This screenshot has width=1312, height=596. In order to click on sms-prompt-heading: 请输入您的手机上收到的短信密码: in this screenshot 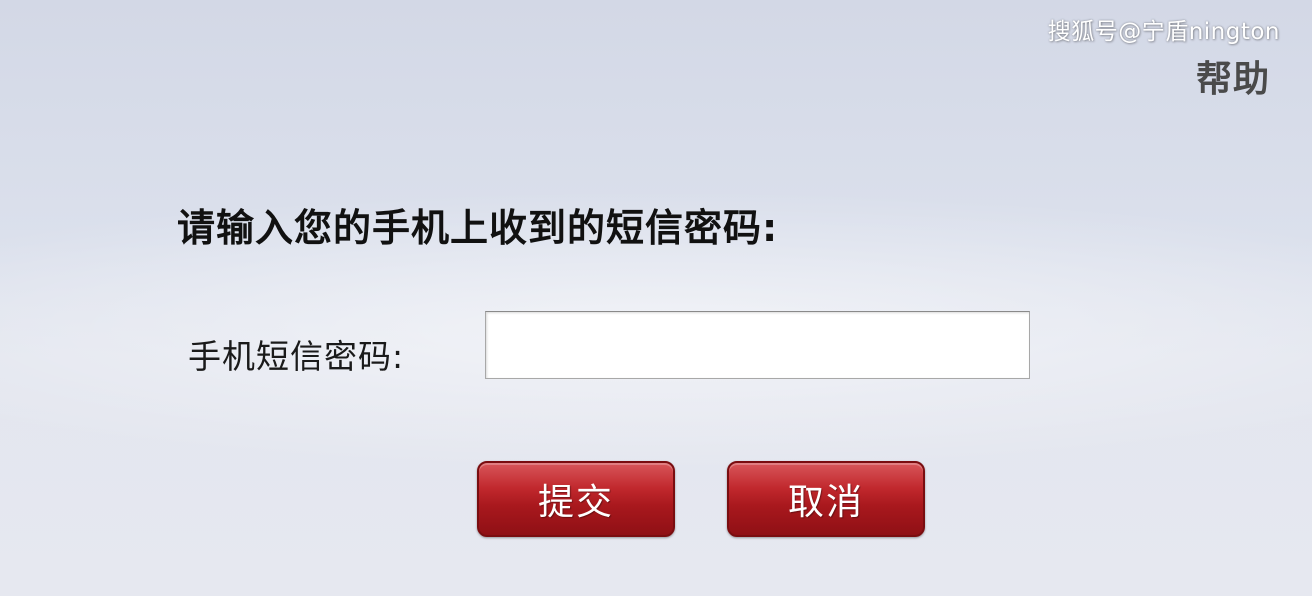, I will do `click(478, 228)`.